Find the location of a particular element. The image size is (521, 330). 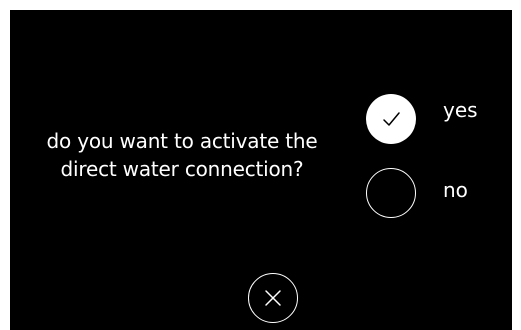

option-no-label: no is located at coordinates (455, 190).